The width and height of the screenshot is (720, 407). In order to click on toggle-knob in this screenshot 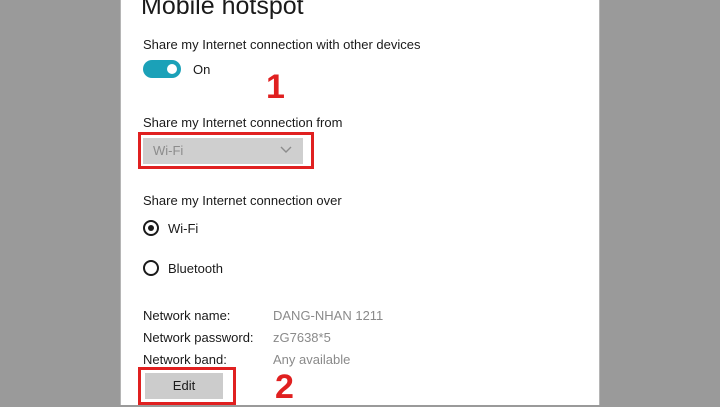, I will do `click(172, 69)`.